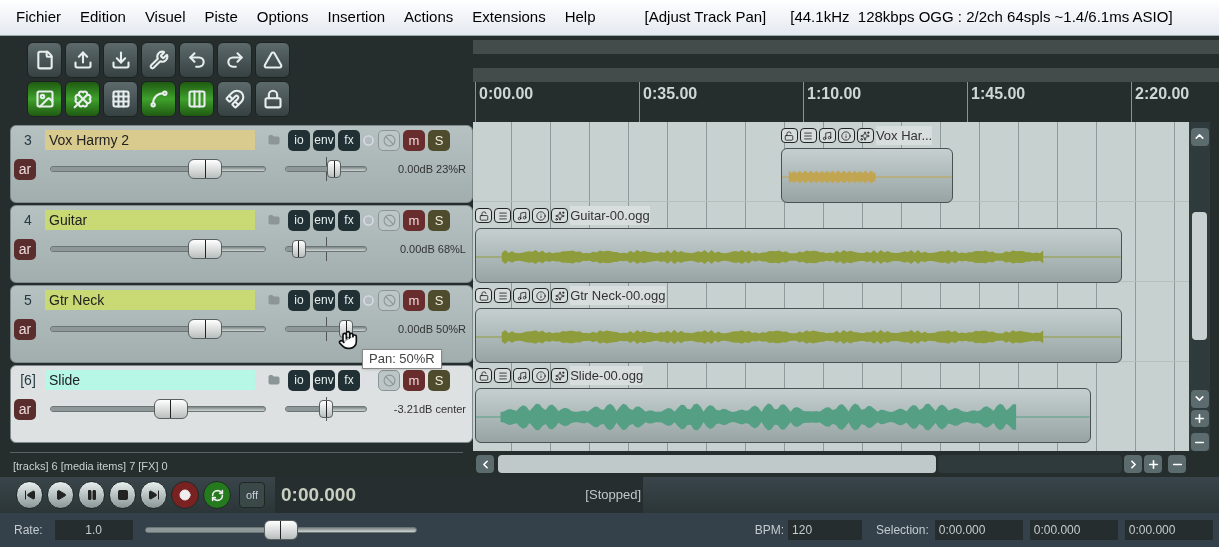  I want to click on scroll-left-button, so click(485, 464).